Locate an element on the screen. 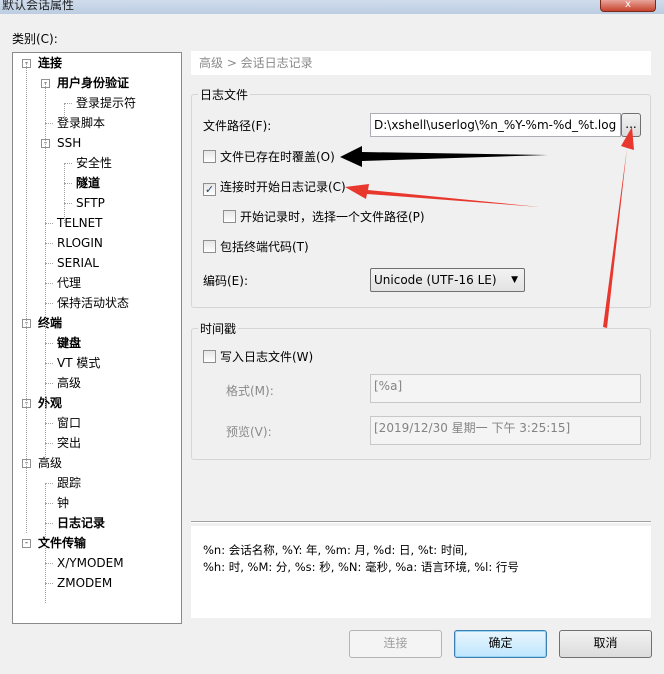 The image size is (664, 674). red-arrow-annotation-browse is located at coordinates (618, 227).